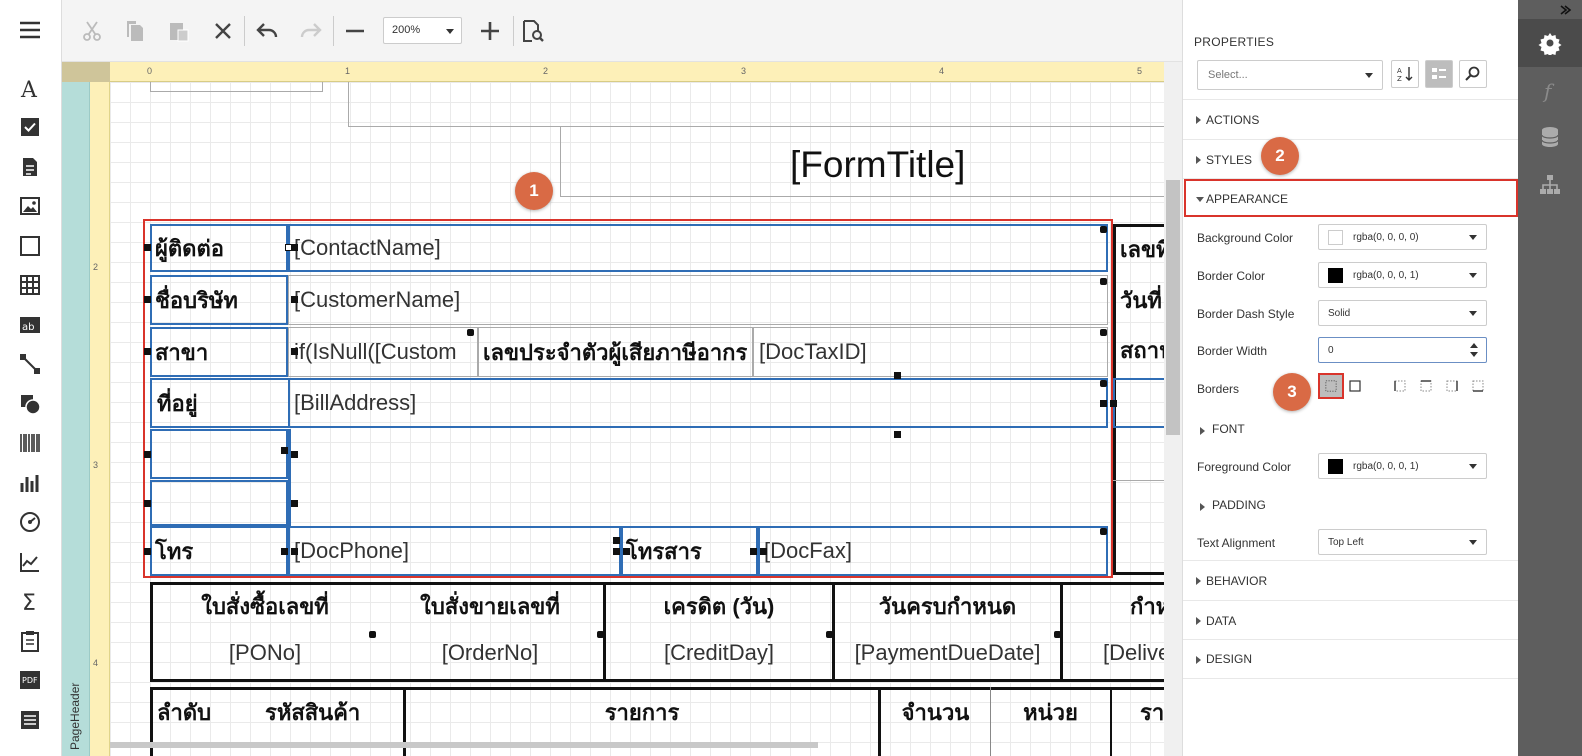 The height and width of the screenshot is (756, 1582). What do you see at coordinates (1173, 409) in the screenshot?
I see `vertical-scrollbar` at bounding box center [1173, 409].